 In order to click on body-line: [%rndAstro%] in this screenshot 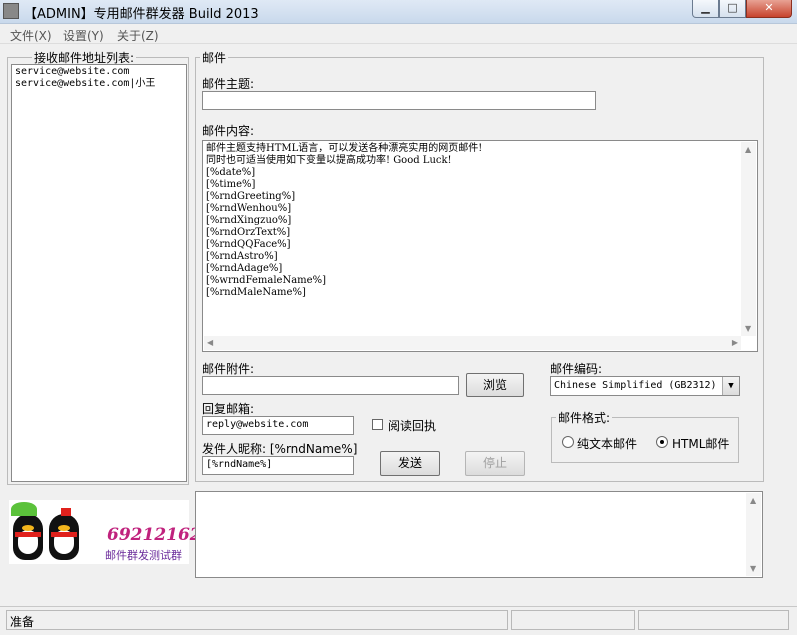, I will do `click(242, 256)`.